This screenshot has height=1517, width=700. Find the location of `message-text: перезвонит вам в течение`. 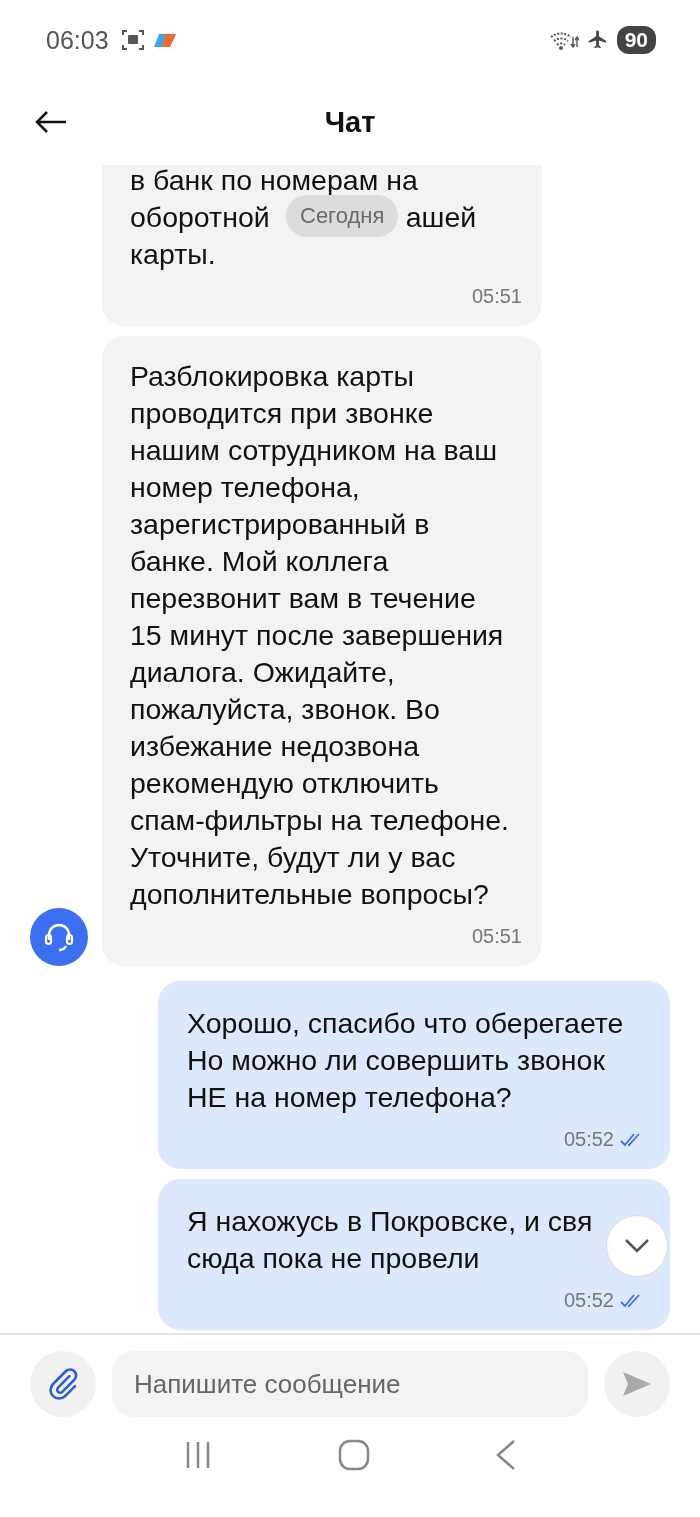

message-text: перезвонит вам в течение is located at coordinates (303, 598).